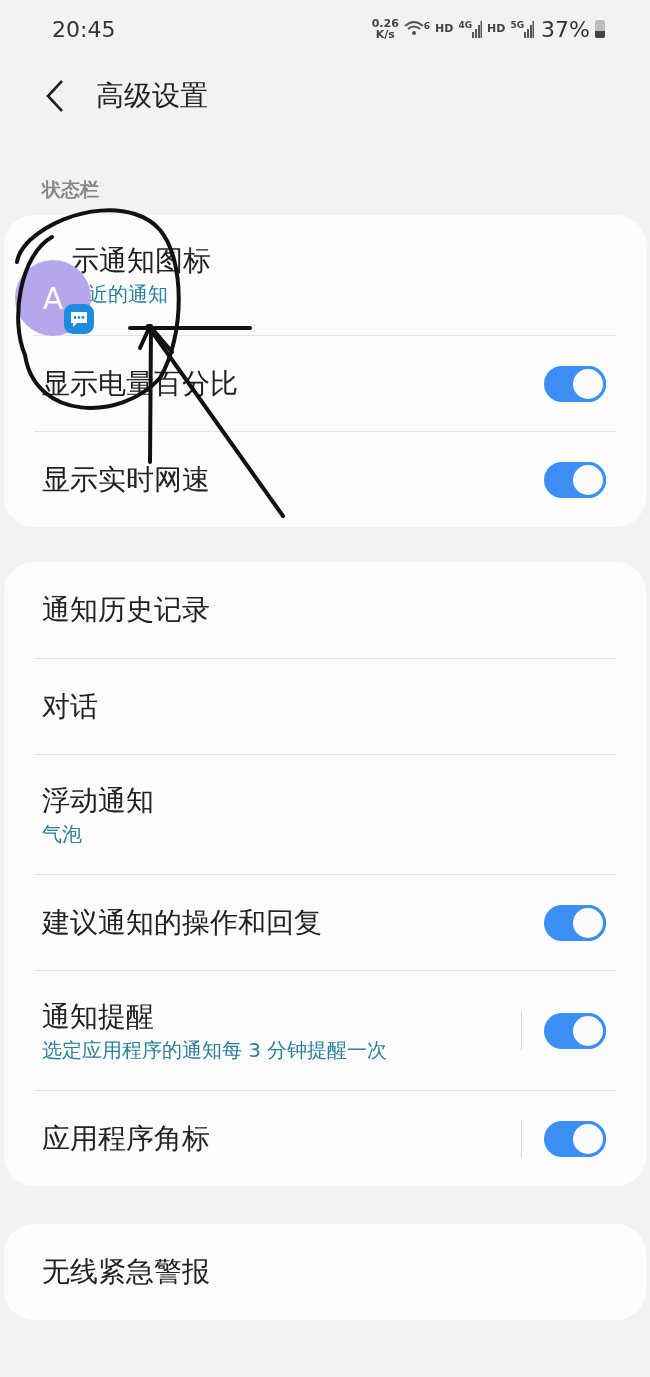 Image resolution: width=650 pixels, height=1377 pixels. What do you see at coordinates (215, 1049) in the screenshot?
I see `row-subtitle: 选定应用程序的通知每 3 分钟提醒一次` at bounding box center [215, 1049].